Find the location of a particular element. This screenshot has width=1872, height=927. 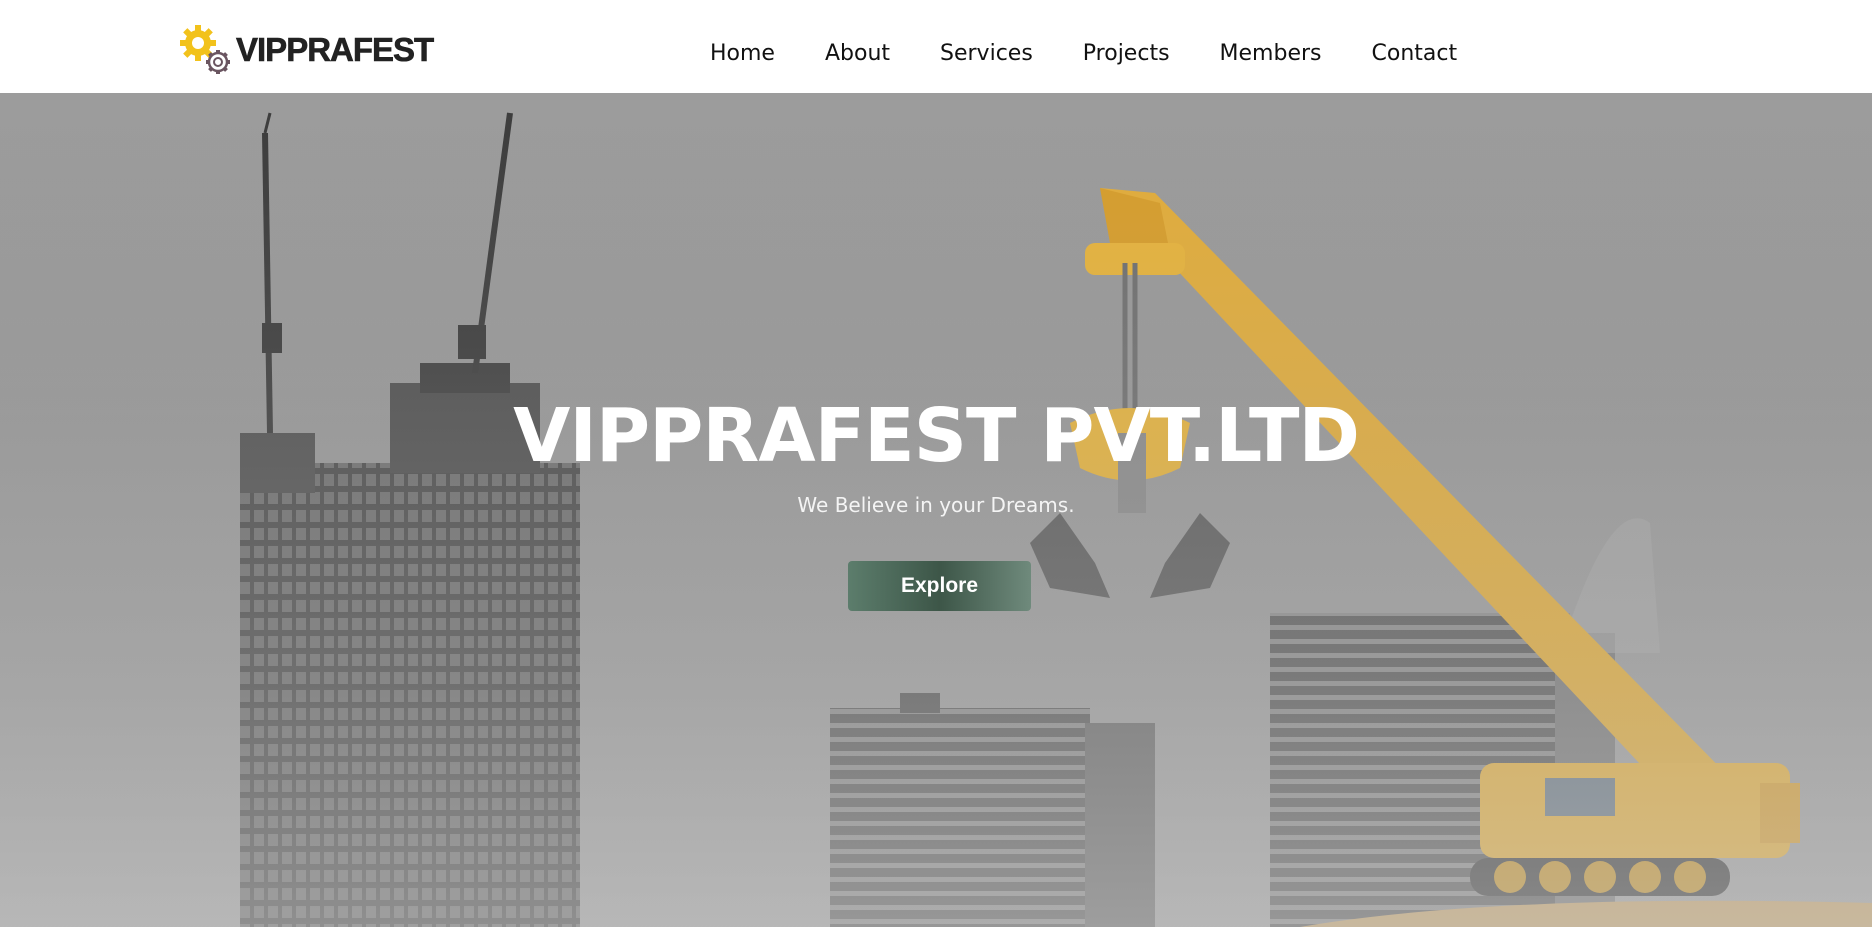

nav-members: Members is located at coordinates (1271, 53).